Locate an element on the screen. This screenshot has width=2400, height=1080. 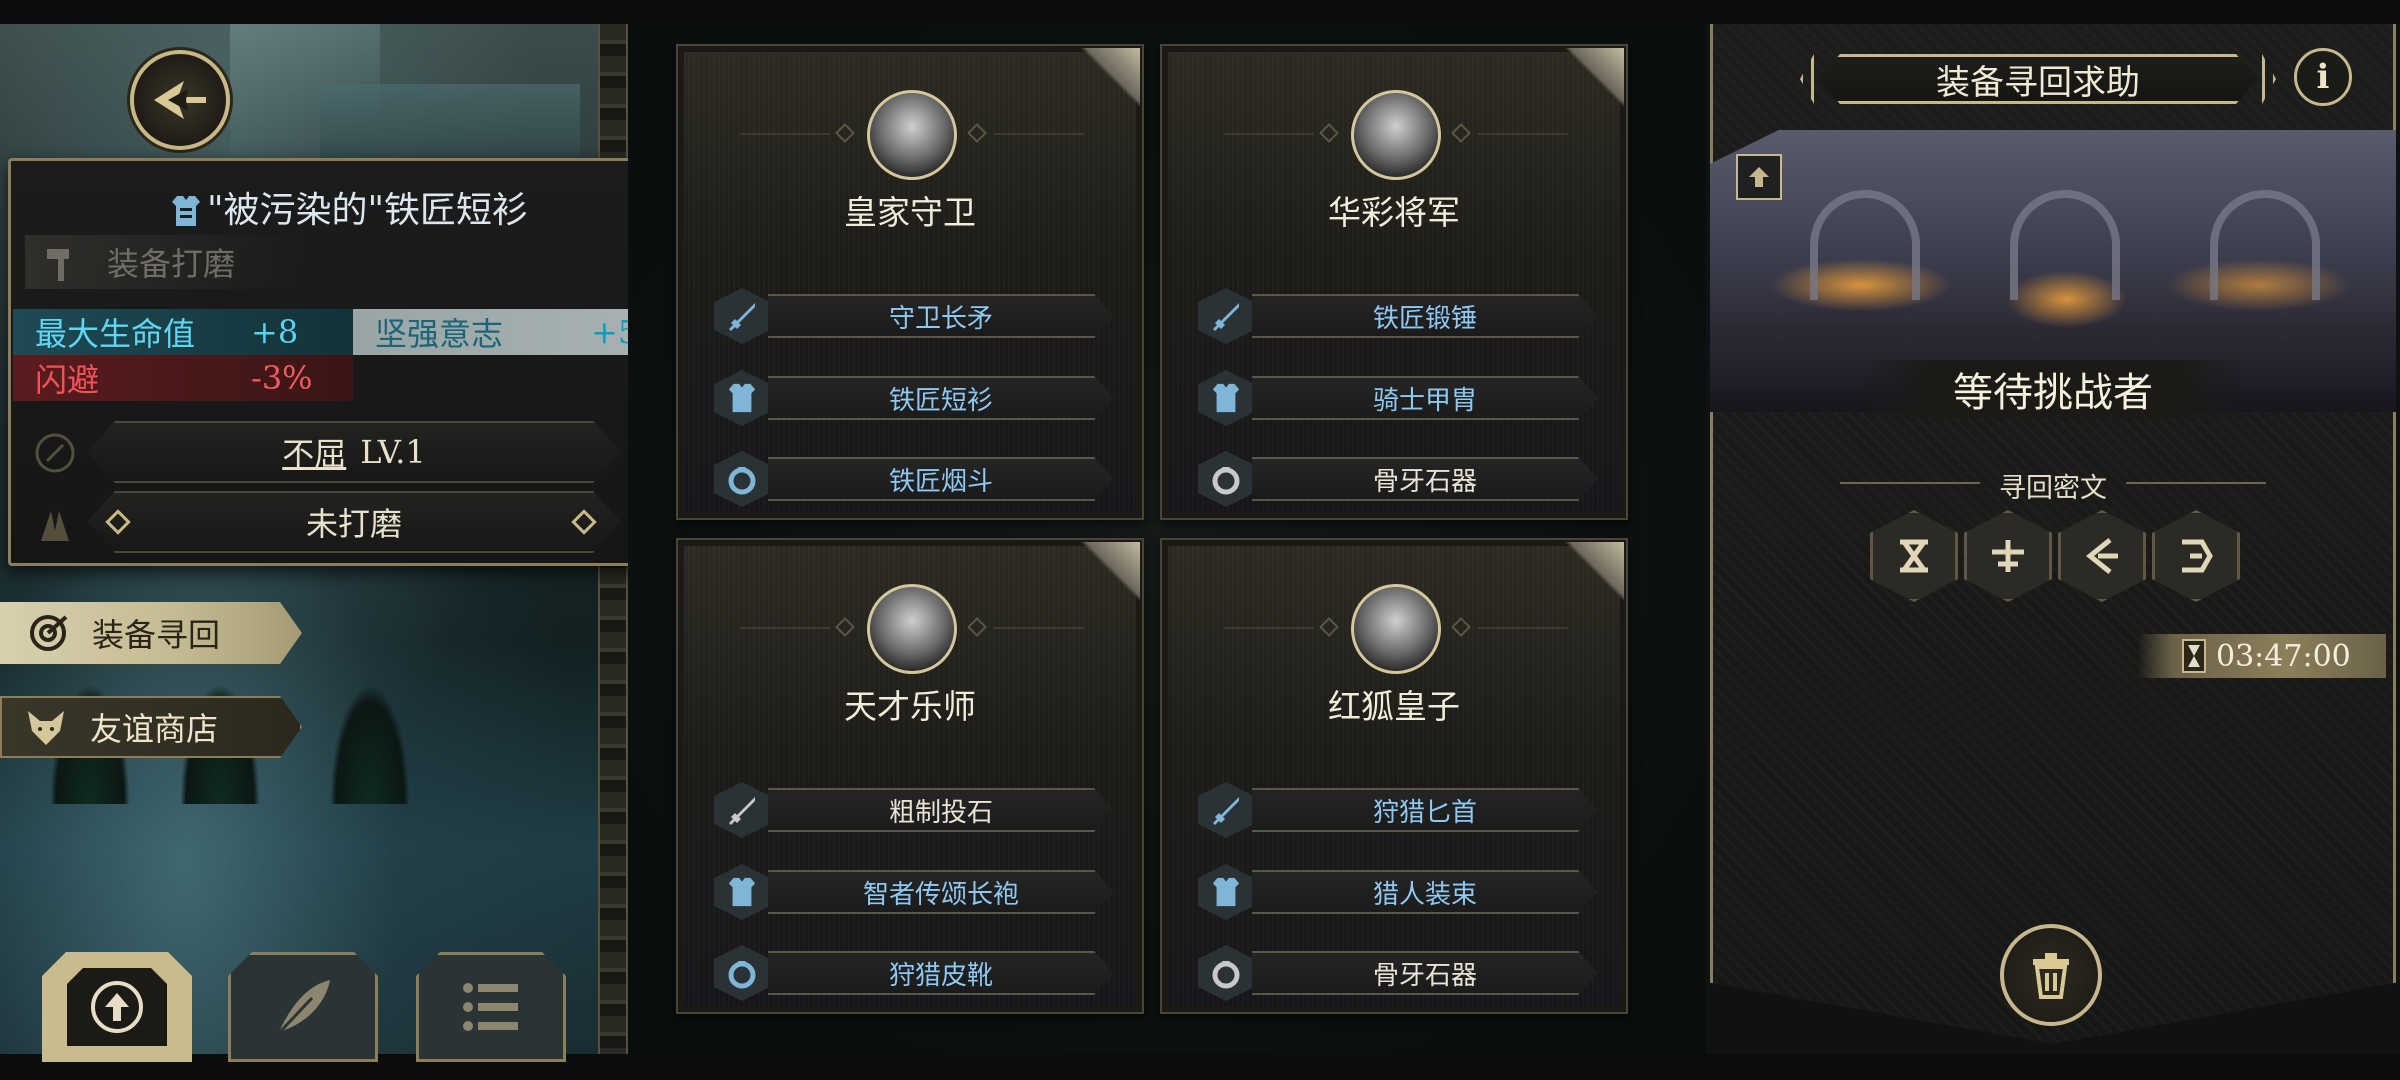
weapon-slot: 狩猎匕首 is located at coordinates (1398, 810).